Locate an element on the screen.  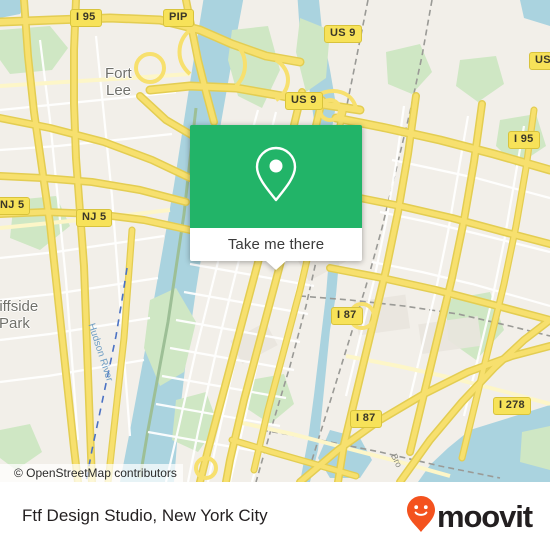
road-shield-us9-north: US 9 is located at coordinates (343, 34).